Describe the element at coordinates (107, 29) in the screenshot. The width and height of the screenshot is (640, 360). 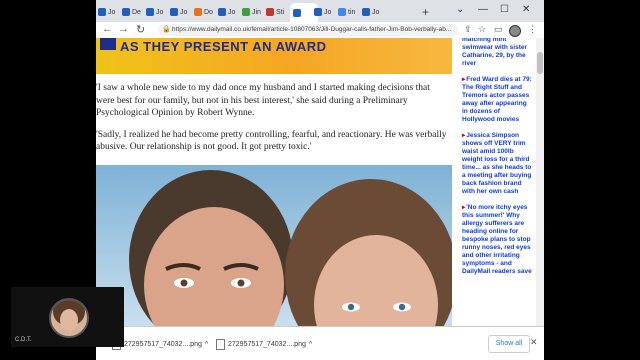
I see `back-arrow-icon: ←` at that location.